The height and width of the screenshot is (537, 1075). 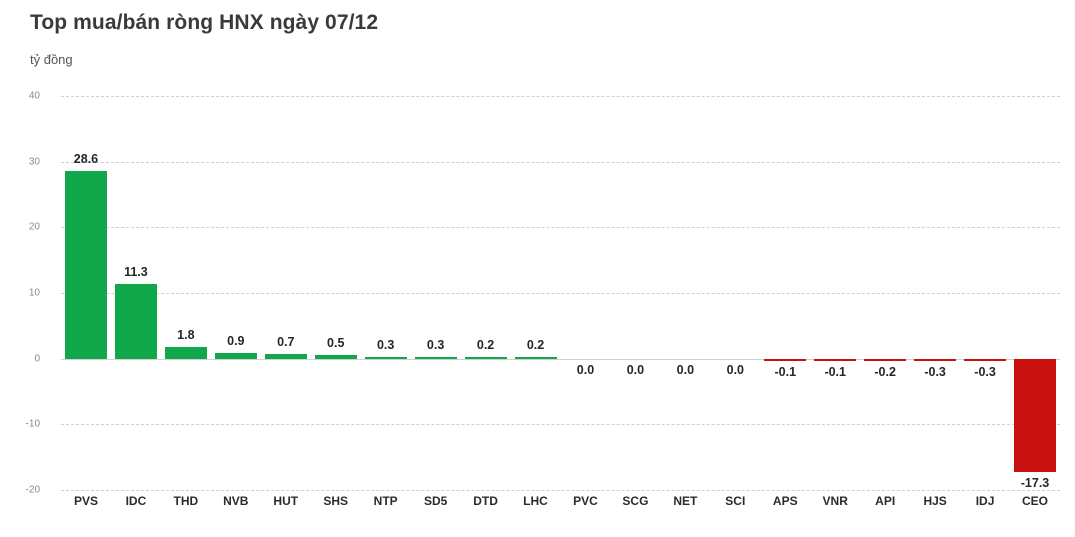 I want to click on x-axis-tick-label: SCG, so click(x=635, y=501).